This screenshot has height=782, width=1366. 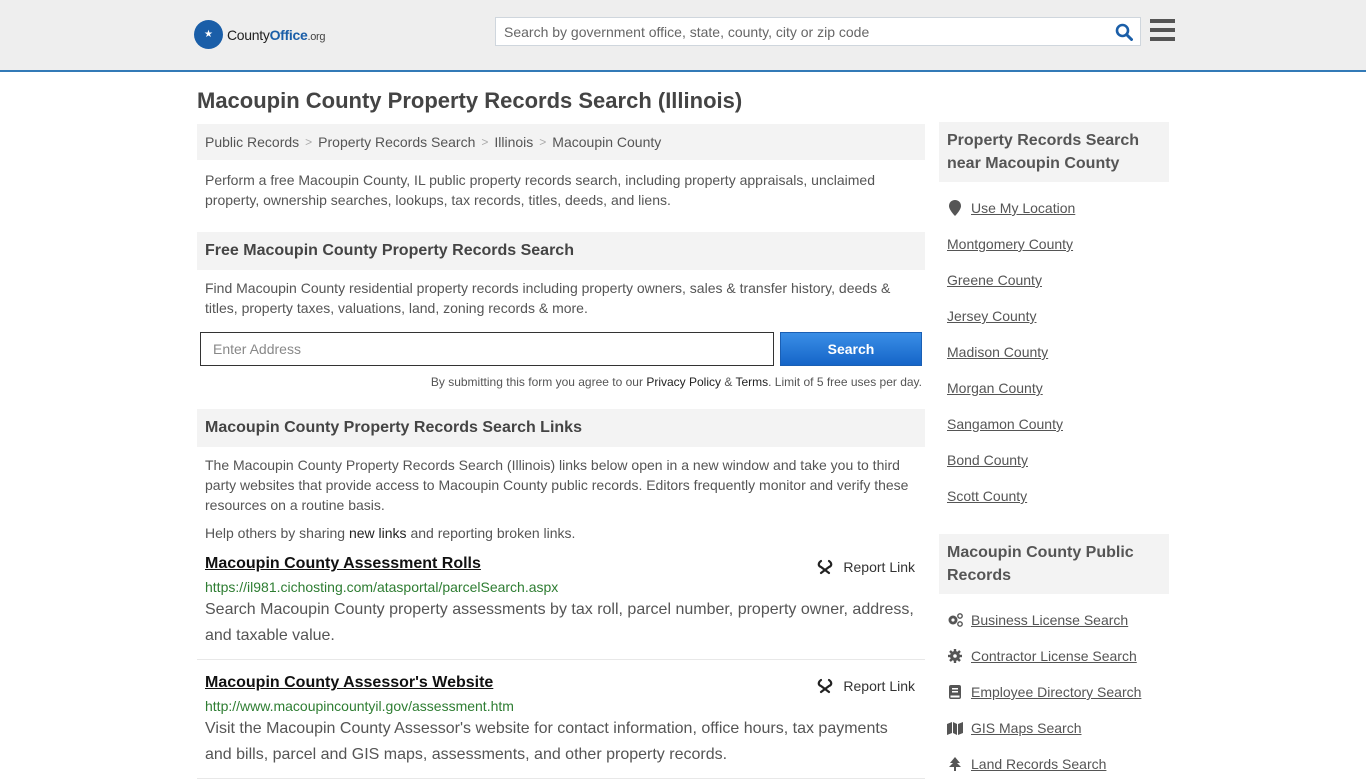 What do you see at coordinates (955, 208) in the screenshot?
I see `map-marker-icon` at bounding box center [955, 208].